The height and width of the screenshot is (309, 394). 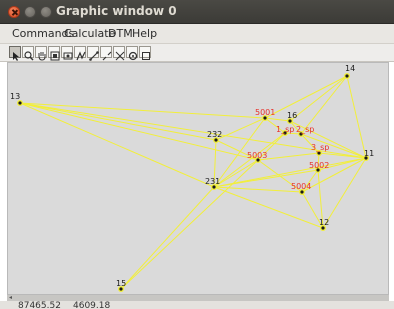 What do you see at coordinates (350, 68) in the screenshot?
I see `point-label: 14` at bounding box center [350, 68].